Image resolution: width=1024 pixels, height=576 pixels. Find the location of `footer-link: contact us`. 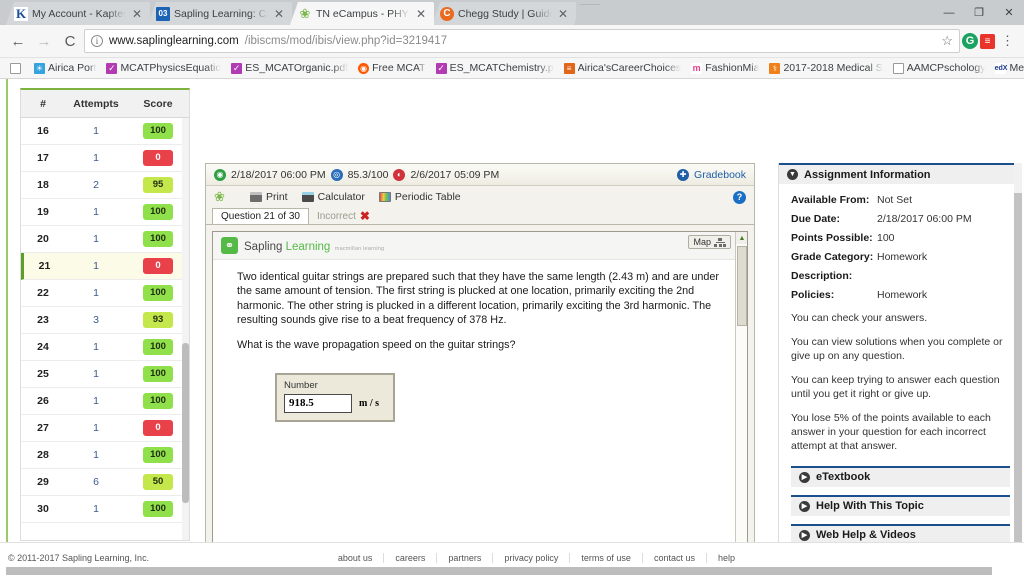

footer-link: contact us is located at coordinates (673, 558).